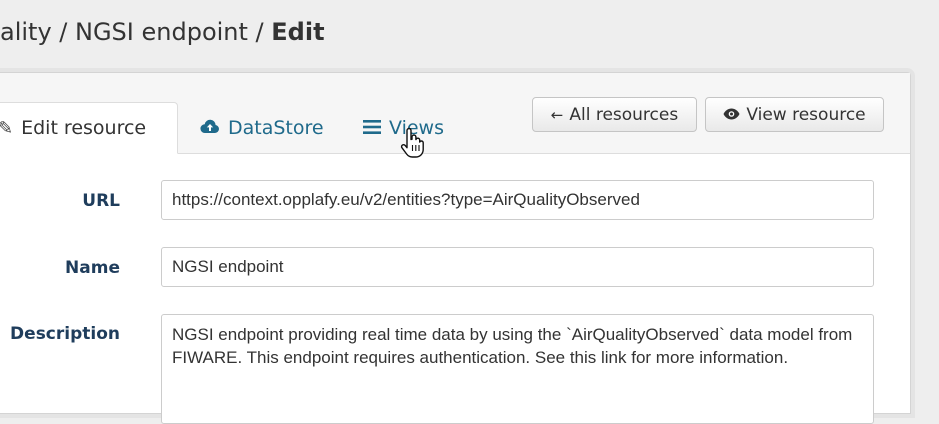 The image size is (939, 424). Describe the element at coordinates (7, 128) in the screenshot. I see `edit-icon: ✎` at that location.